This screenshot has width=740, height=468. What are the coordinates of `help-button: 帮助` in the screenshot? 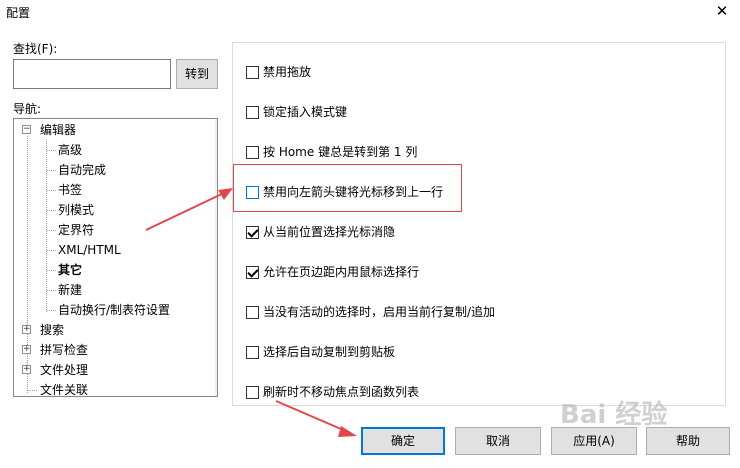 It's located at (688, 441).